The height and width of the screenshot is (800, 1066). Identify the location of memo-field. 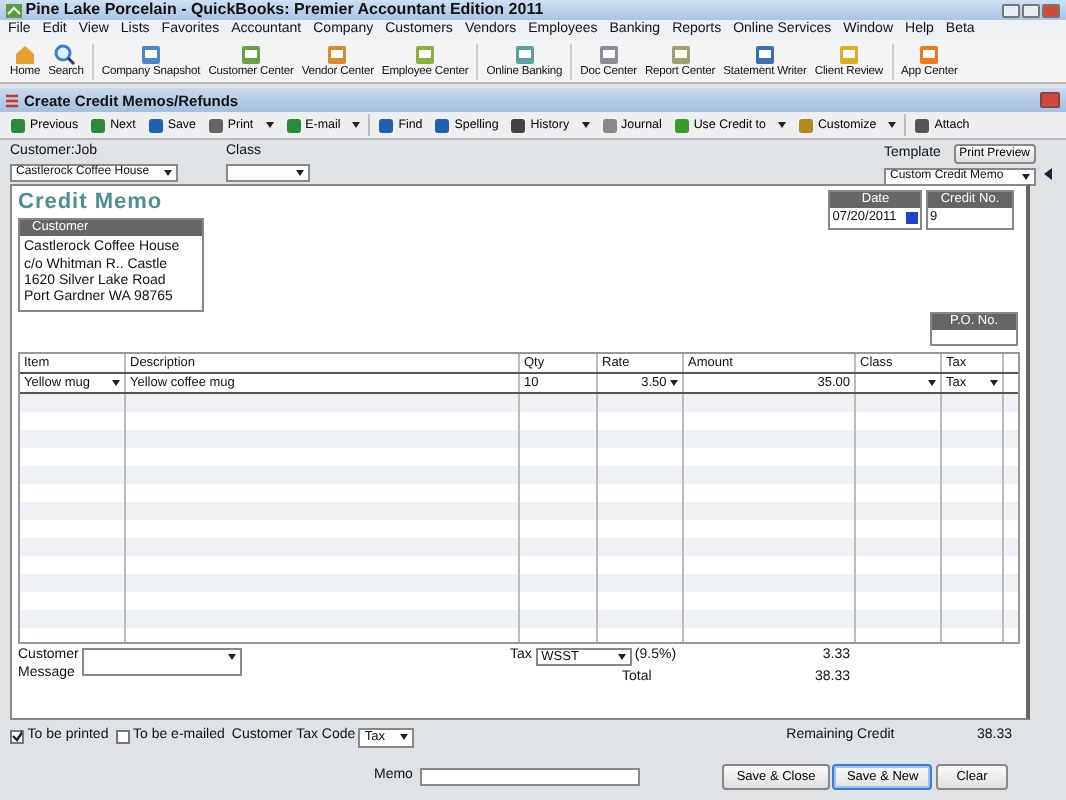
(530, 777).